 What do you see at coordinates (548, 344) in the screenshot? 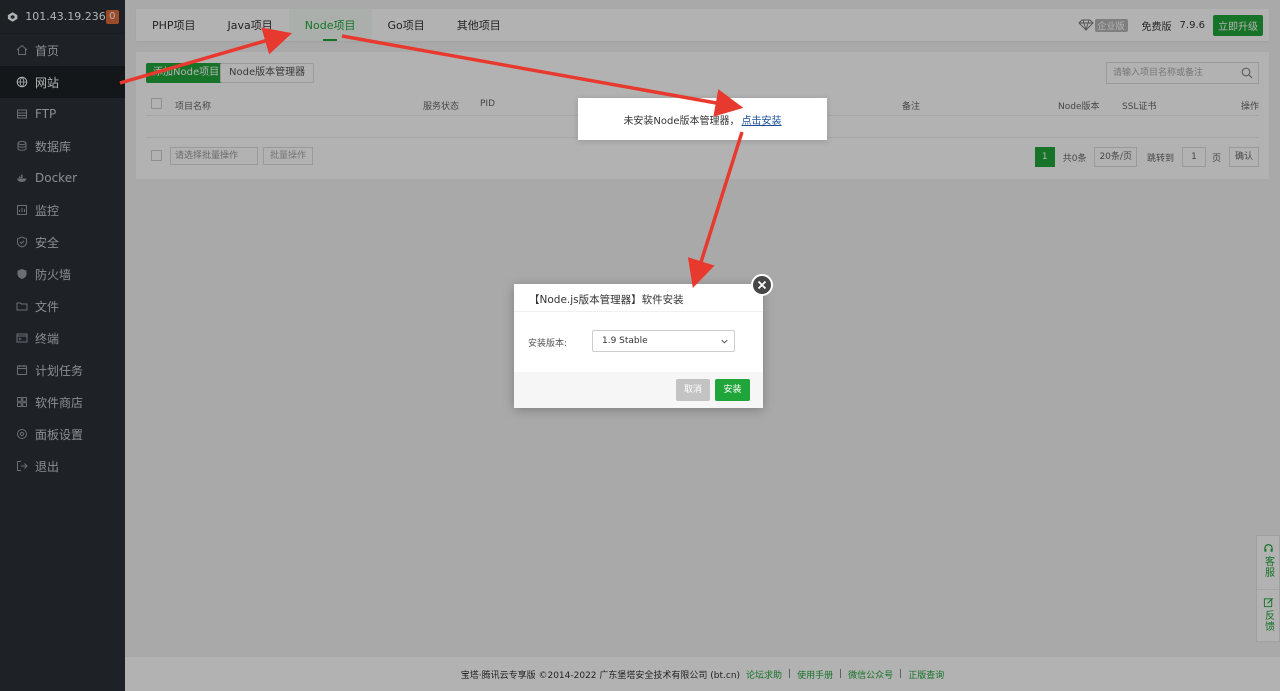
I see `install-version-label: 安装版本:` at bounding box center [548, 344].